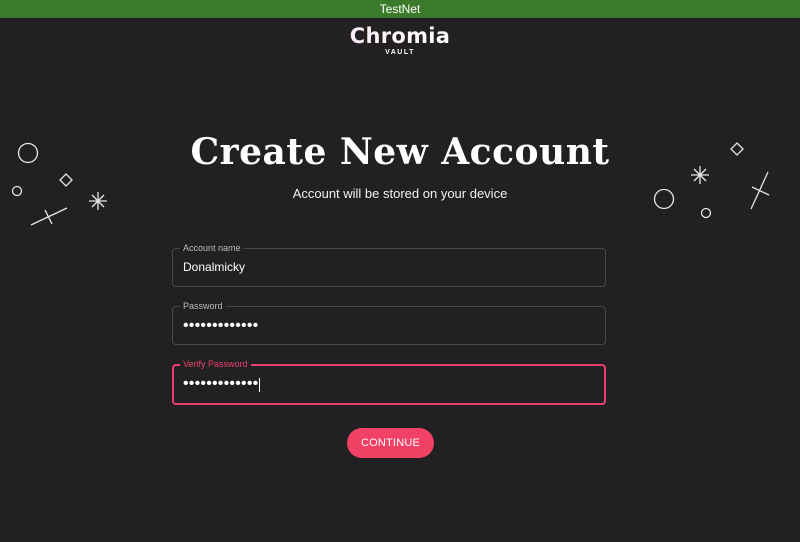 The height and width of the screenshot is (542, 800). I want to click on diamond-shape, so click(66, 180).